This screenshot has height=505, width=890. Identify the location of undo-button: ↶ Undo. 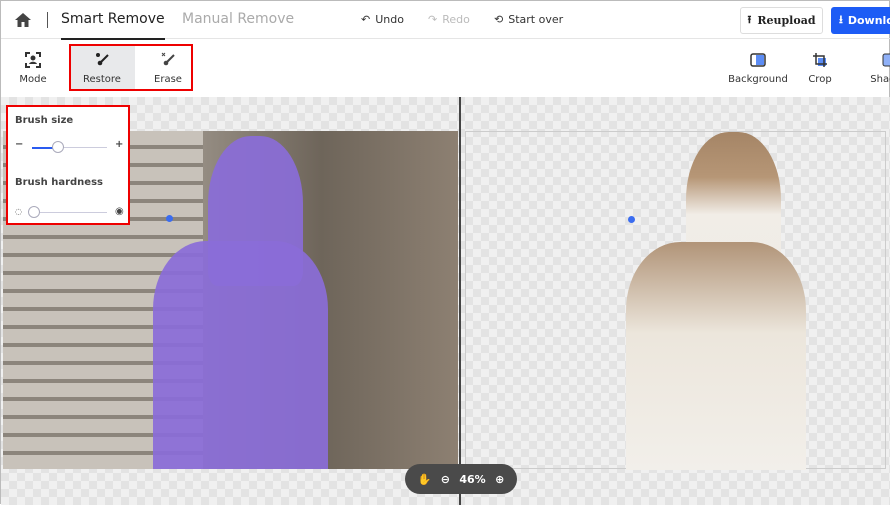
(382, 19).